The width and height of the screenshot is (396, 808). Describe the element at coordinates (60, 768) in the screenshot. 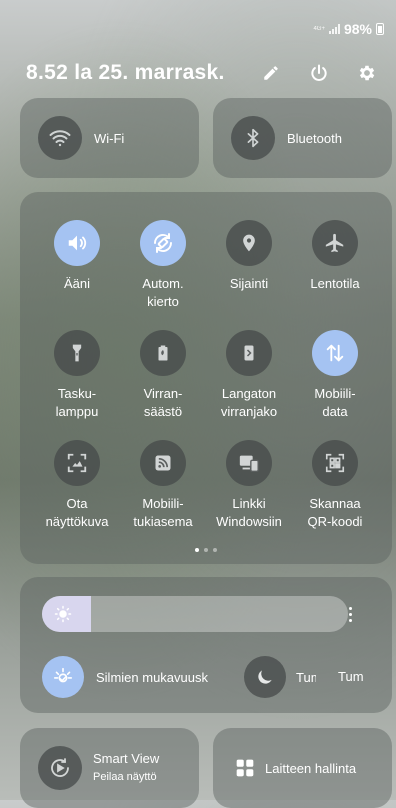

I see `smart-view-icon` at that location.